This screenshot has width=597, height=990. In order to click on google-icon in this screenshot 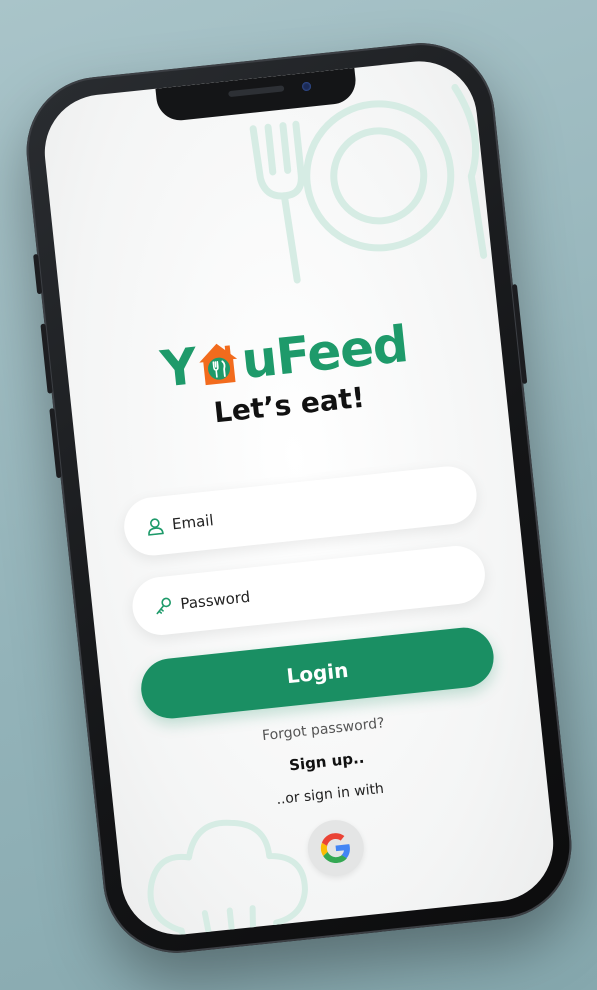, I will do `click(335, 848)`.